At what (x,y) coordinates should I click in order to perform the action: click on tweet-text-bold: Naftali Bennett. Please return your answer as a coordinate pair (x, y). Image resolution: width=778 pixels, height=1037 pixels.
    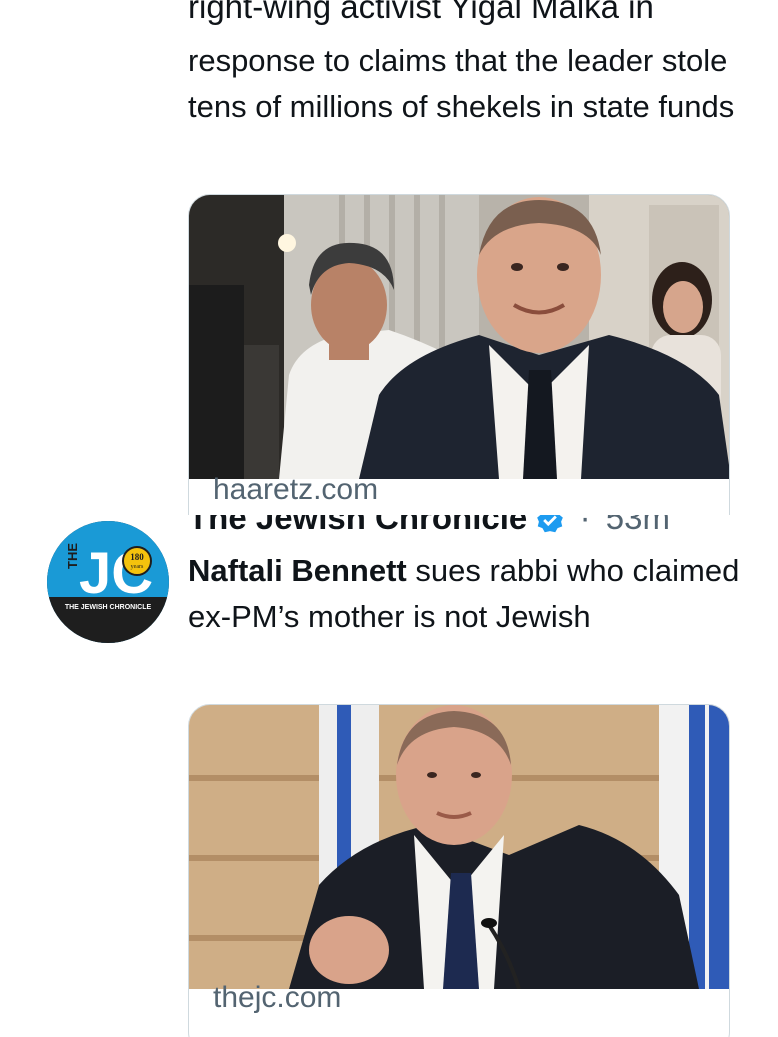
    Looking at the image, I should click on (297, 570).